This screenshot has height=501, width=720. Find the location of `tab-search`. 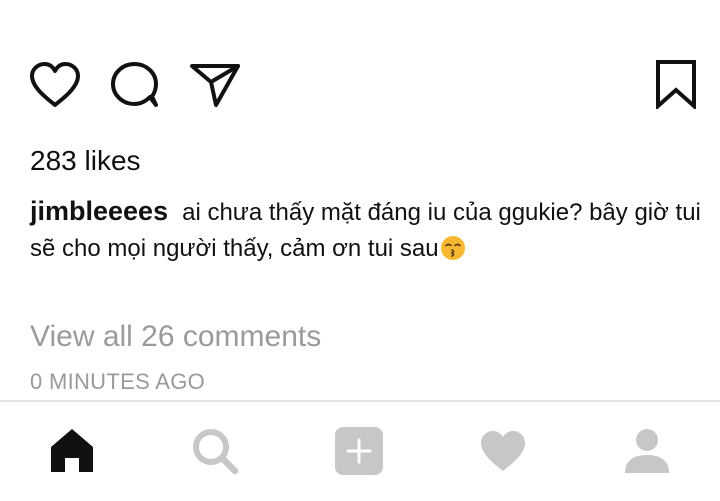

tab-search is located at coordinates (215, 451).